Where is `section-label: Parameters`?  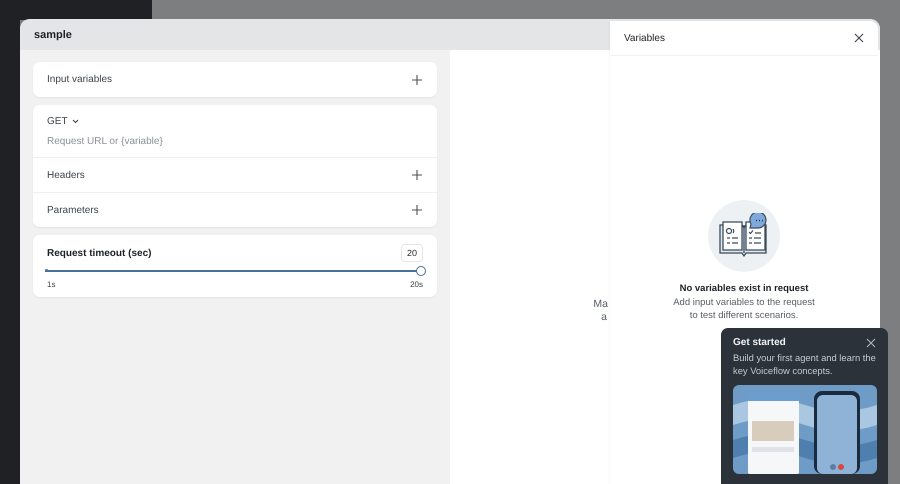
section-label: Parameters is located at coordinates (73, 210).